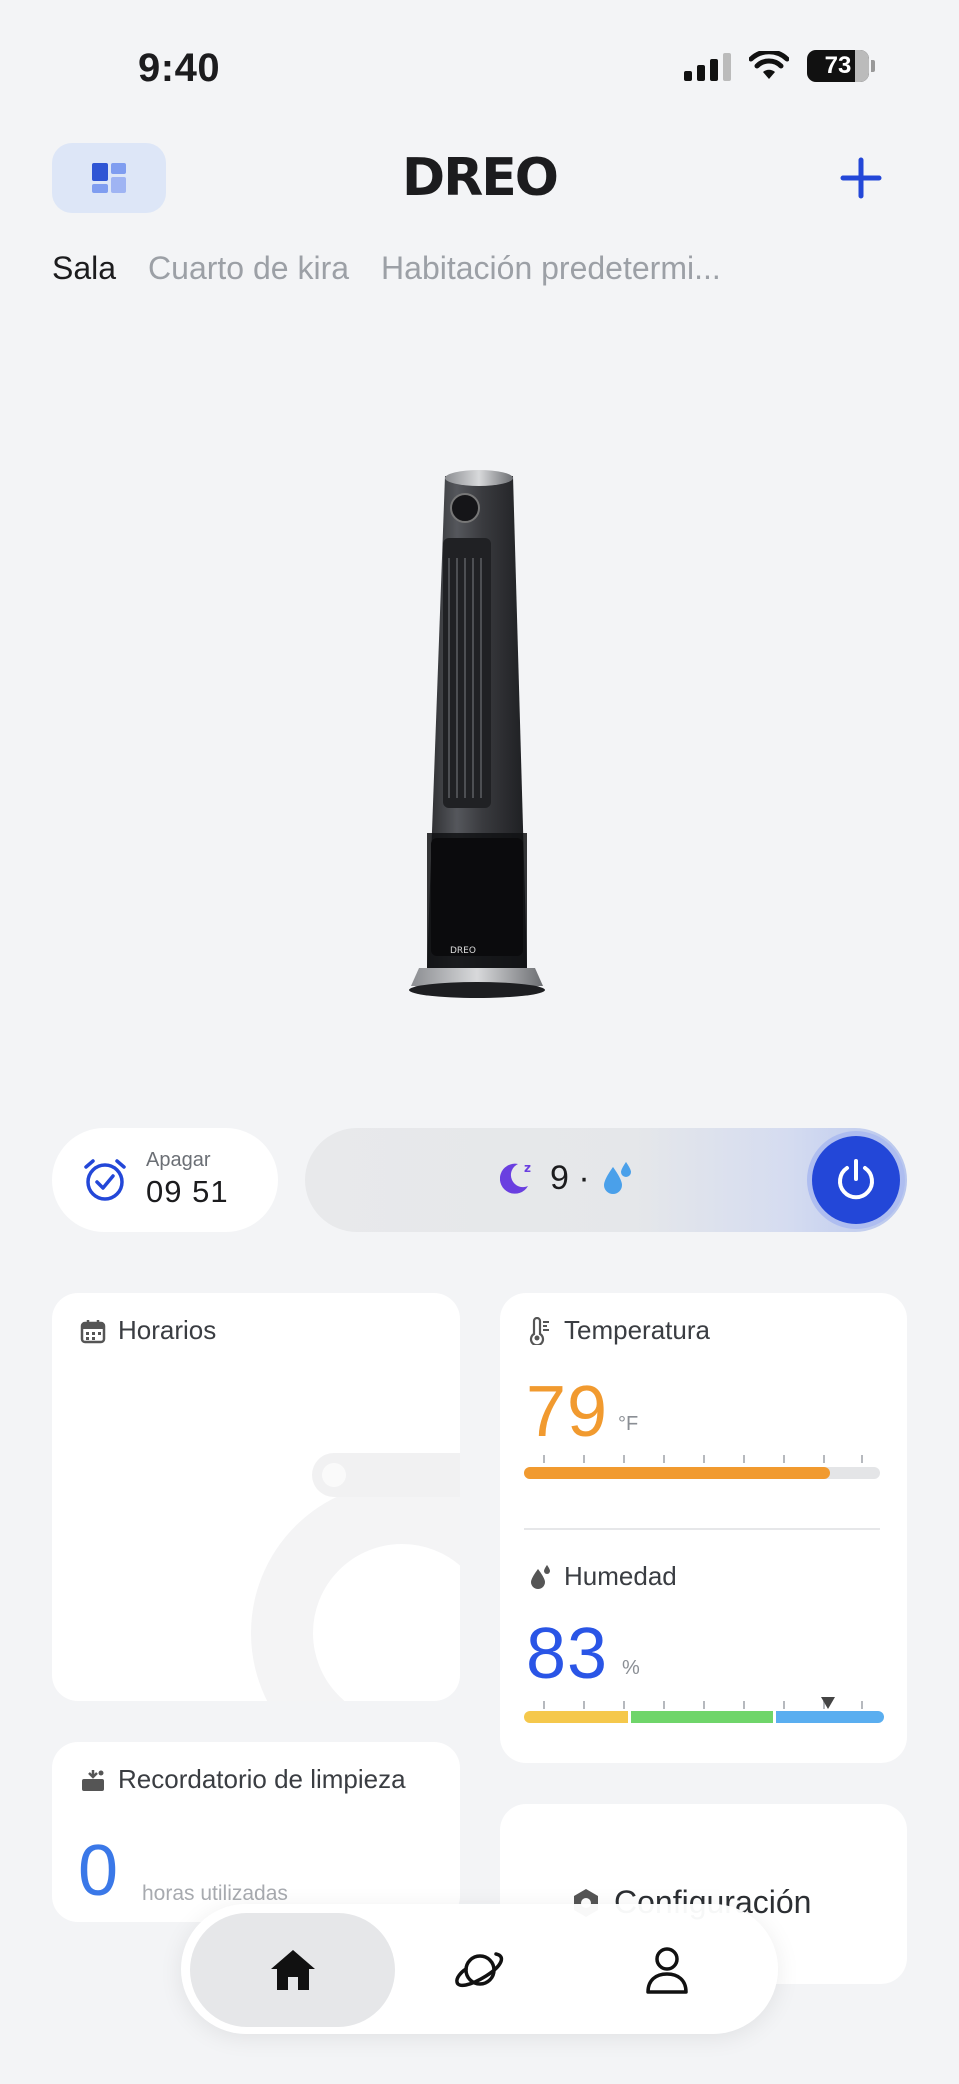 The image size is (959, 2084). Describe the element at coordinates (631, 1668) in the screenshot. I see `humidity-unit: %` at that location.